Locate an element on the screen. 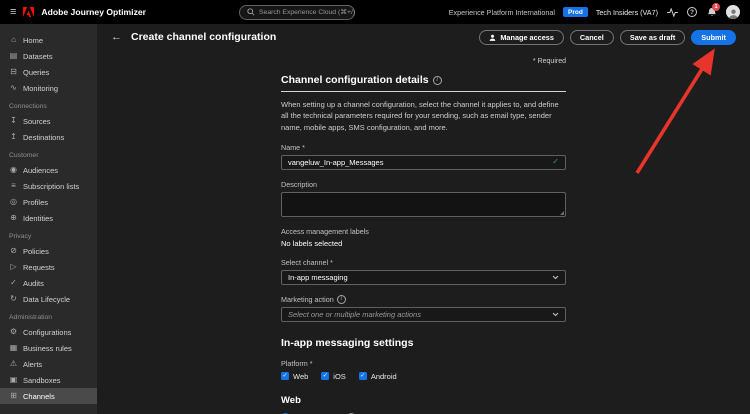 This screenshot has height=414, width=750. sidebar-item-home: ⌂ Home is located at coordinates (48, 40).